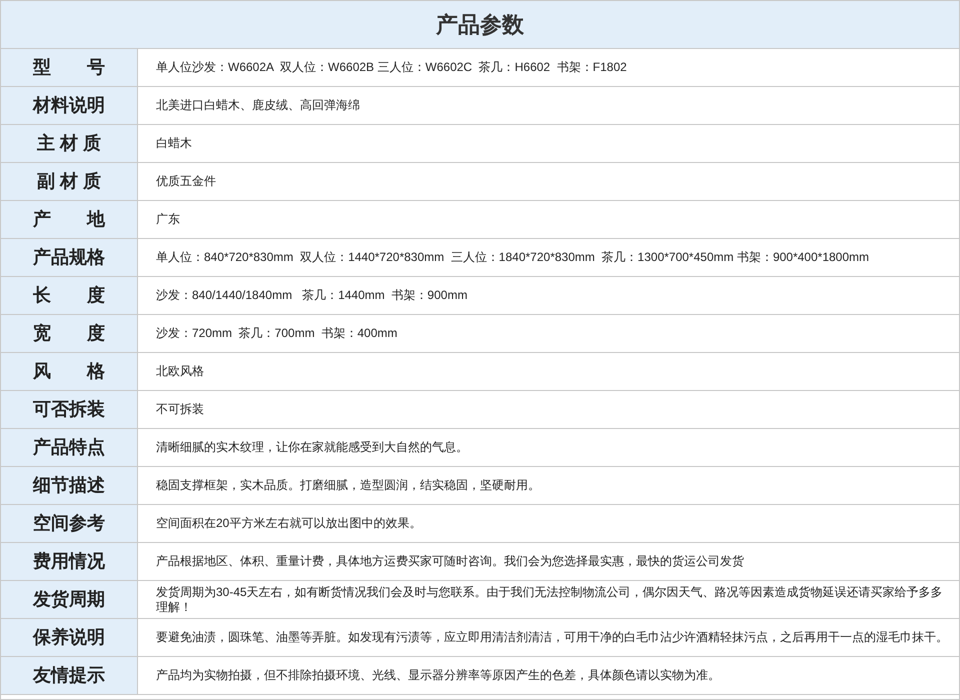  I want to click on row-label: 宽 度, so click(69, 333).